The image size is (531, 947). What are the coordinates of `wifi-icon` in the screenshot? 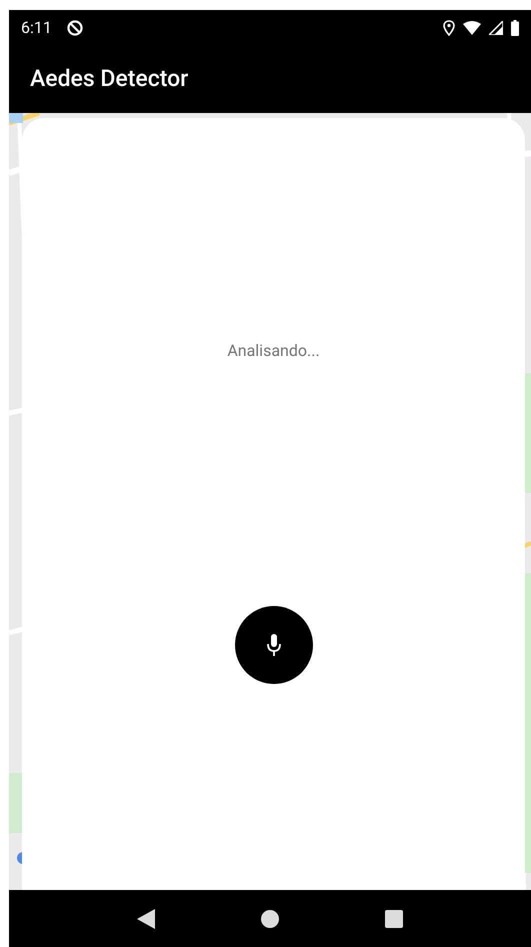 It's located at (472, 28).